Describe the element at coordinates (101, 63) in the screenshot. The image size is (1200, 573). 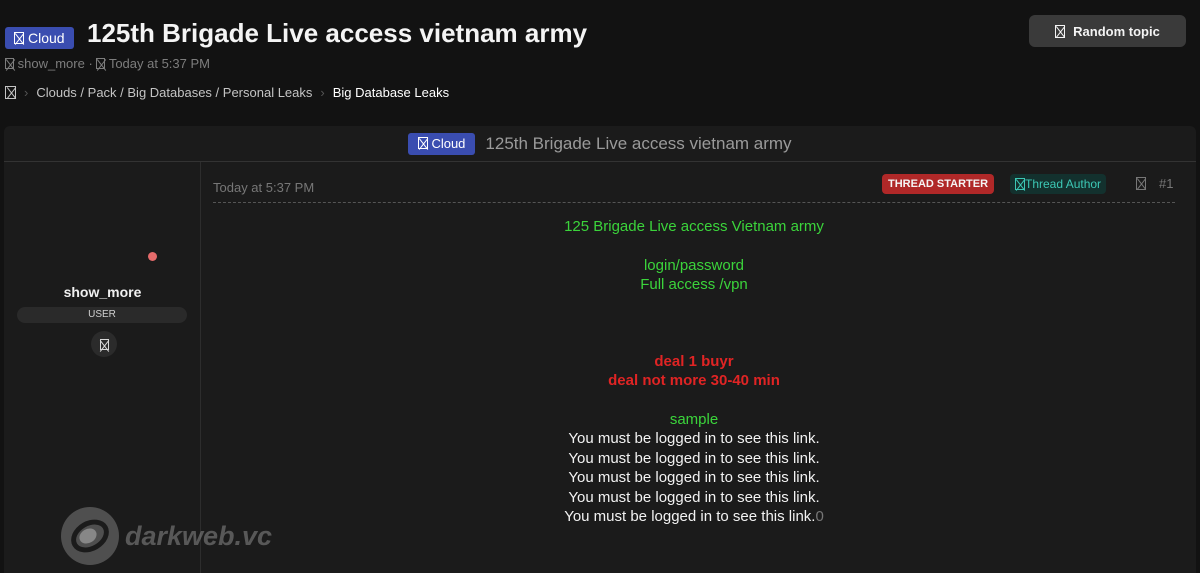
I see `clock-icon` at that location.